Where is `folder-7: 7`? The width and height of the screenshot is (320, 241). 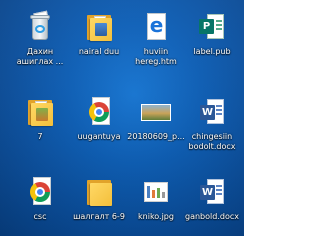 folder-7: 7 is located at coordinates (40, 118).